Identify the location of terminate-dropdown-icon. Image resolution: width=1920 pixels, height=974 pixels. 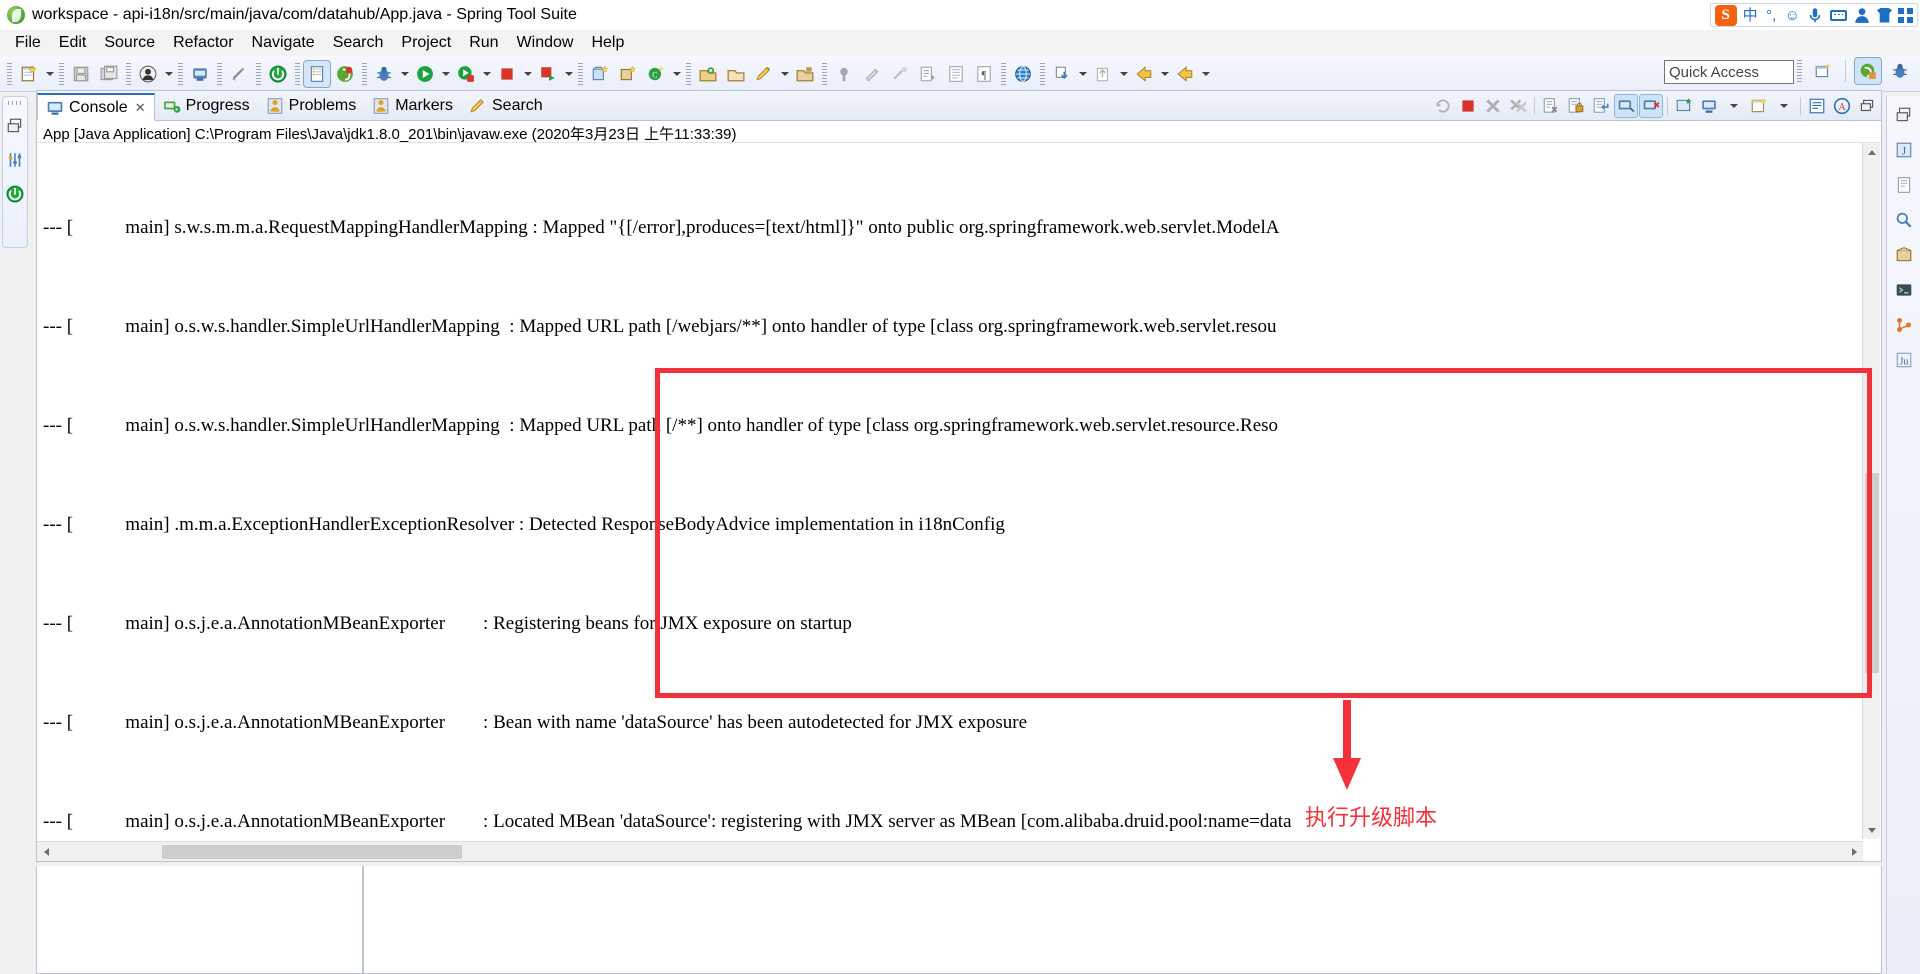
(527, 74).